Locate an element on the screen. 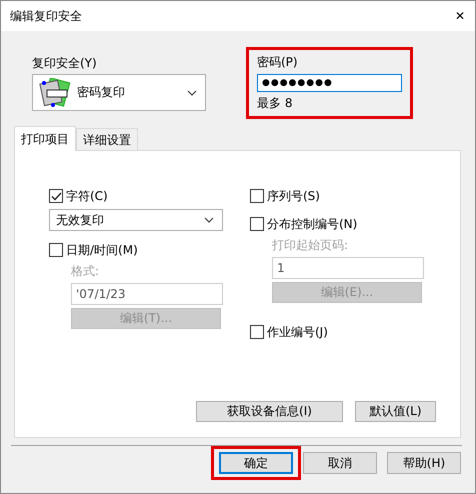 Image resolution: width=476 pixels, height=494 pixels. copy-security-dropdown: 密码复印 is located at coordinates (119, 92).